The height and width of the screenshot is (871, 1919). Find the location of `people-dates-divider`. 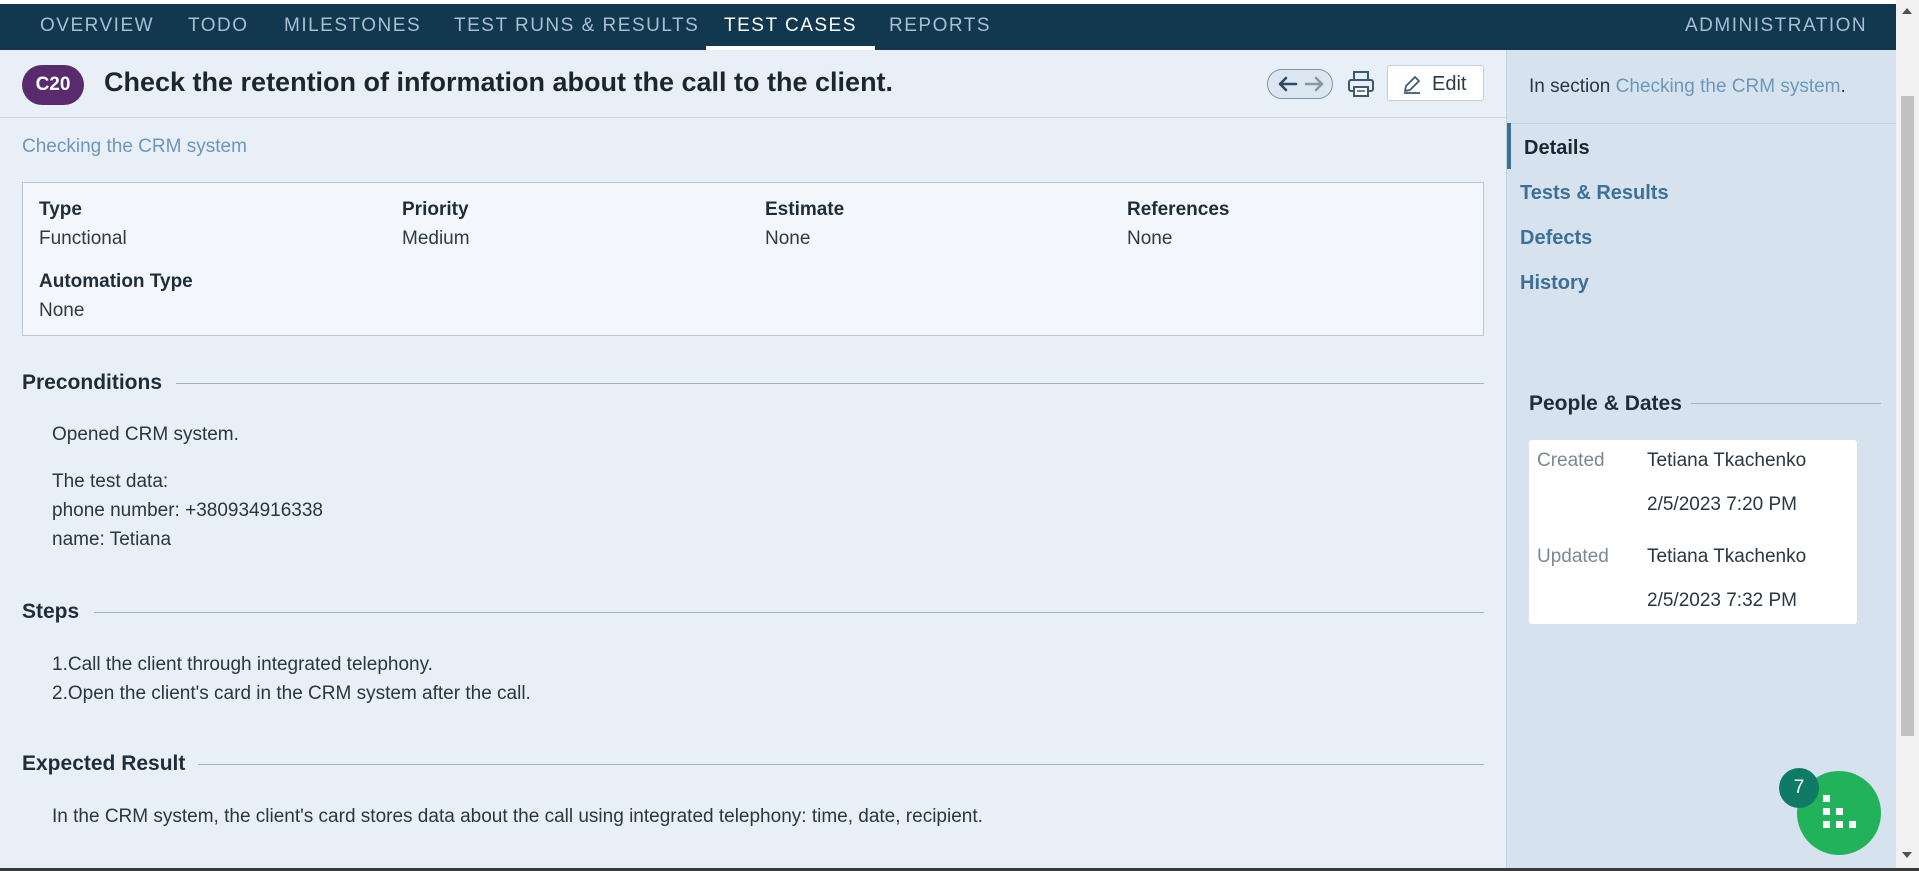

people-dates-divider is located at coordinates (1786, 403).